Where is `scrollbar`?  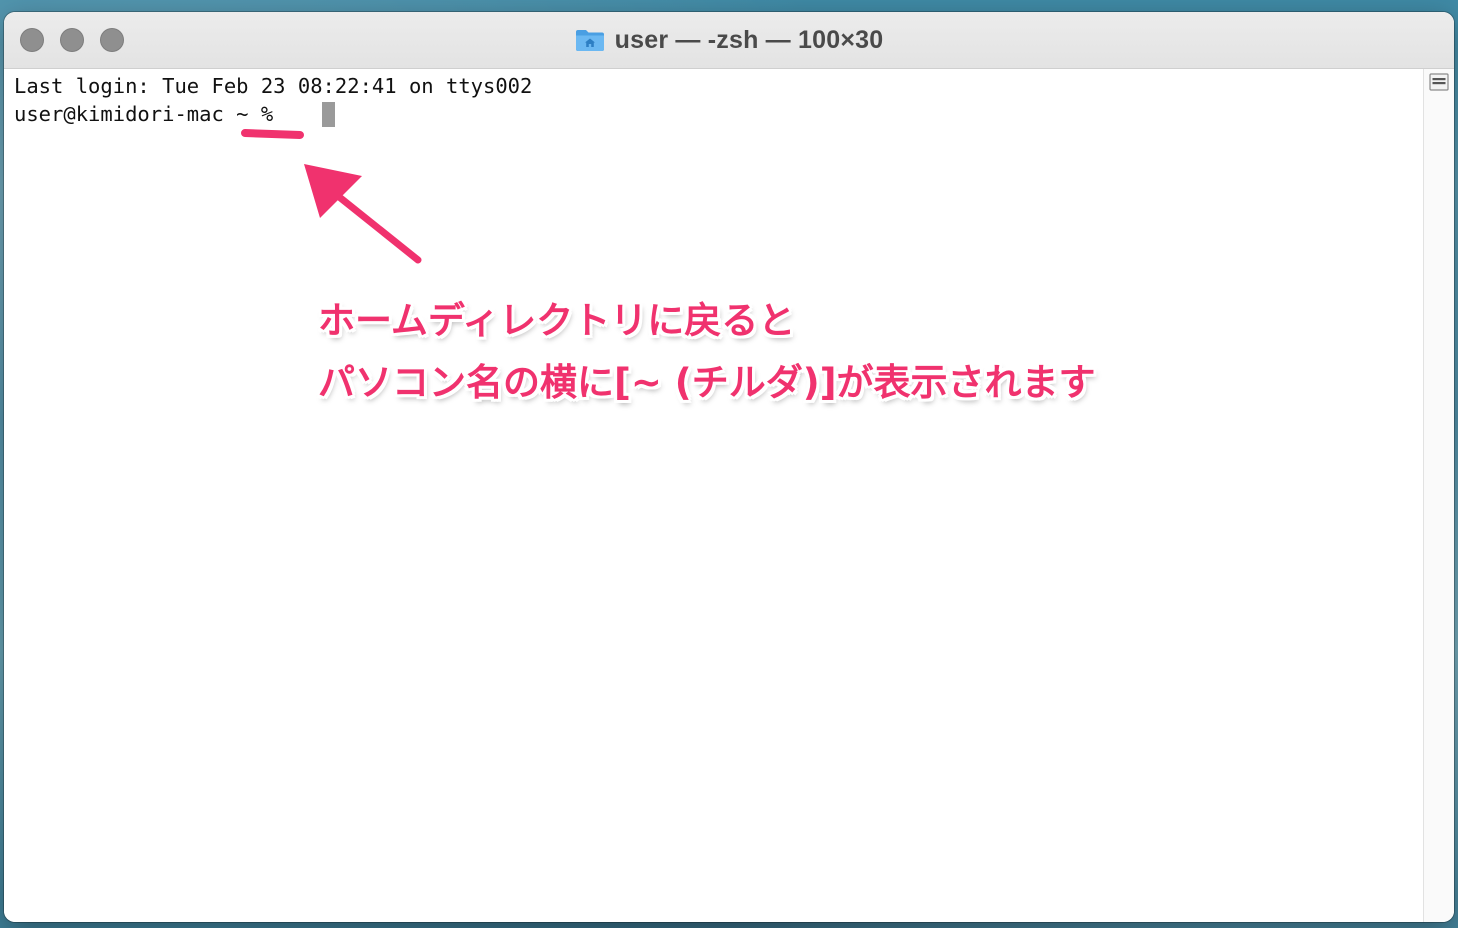
scrollbar is located at coordinates (1438, 495).